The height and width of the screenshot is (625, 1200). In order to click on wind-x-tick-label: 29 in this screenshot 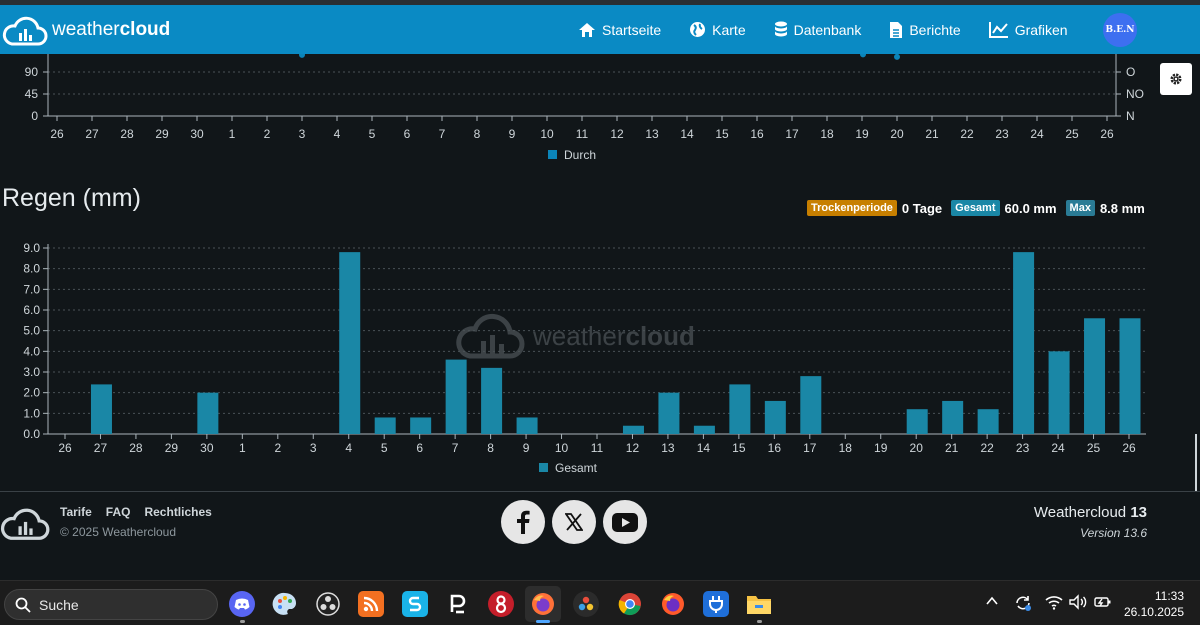, I will do `click(162, 134)`.